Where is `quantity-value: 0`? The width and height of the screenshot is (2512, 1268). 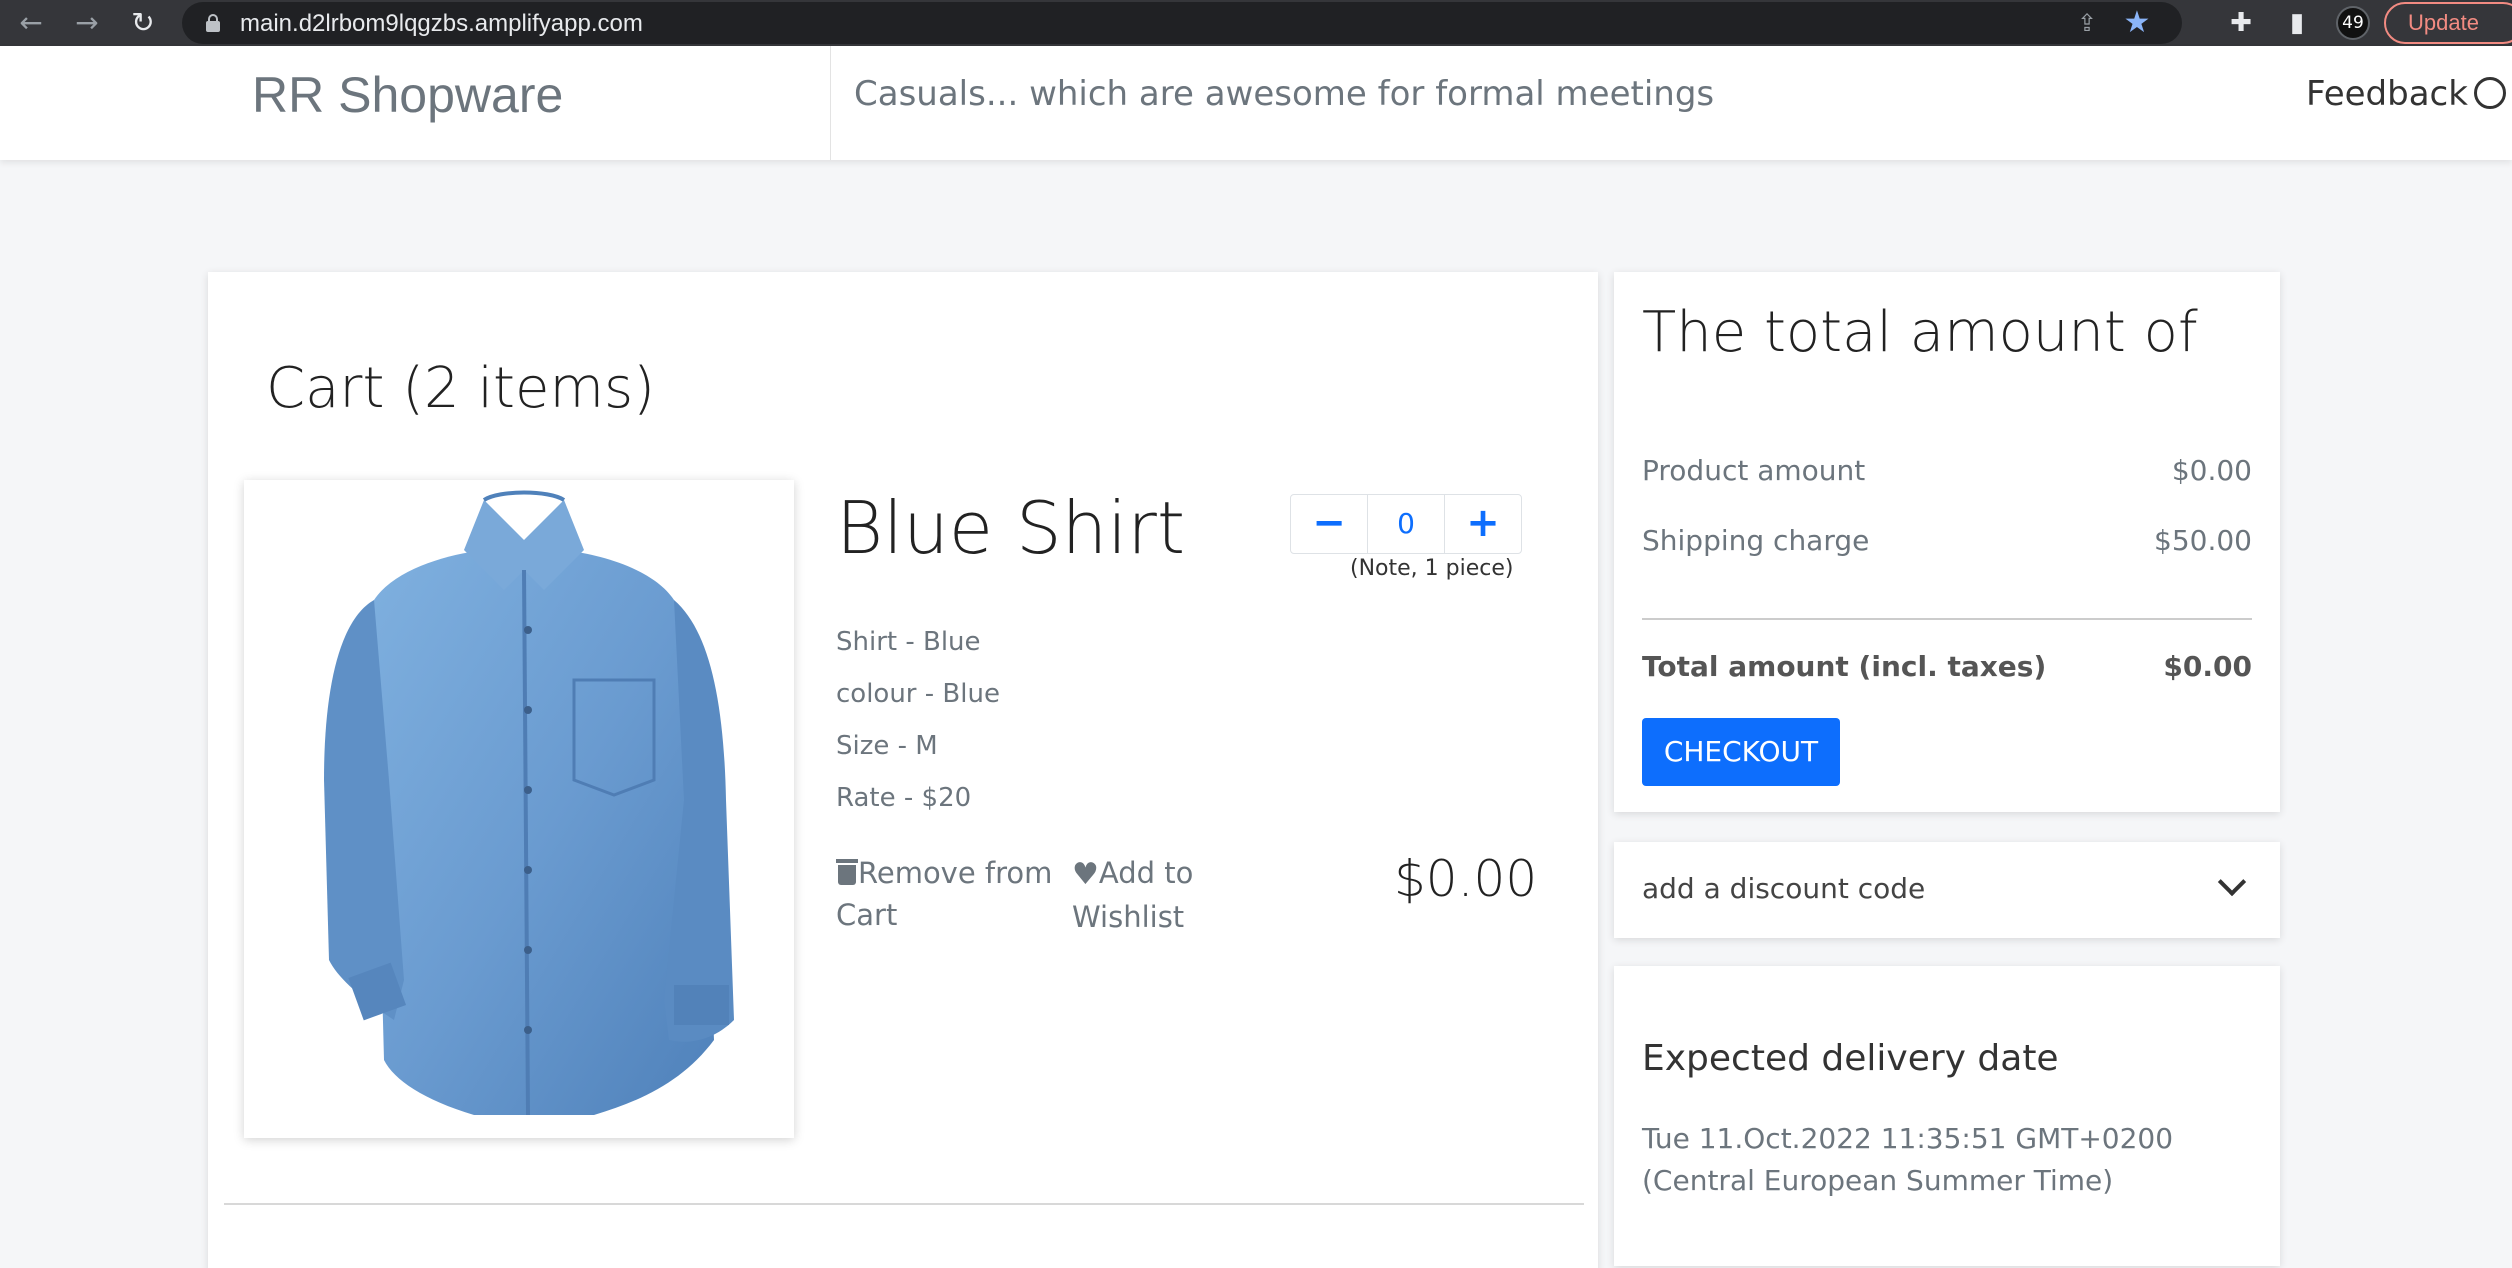 quantity-value: 0 is located at coordinates (1406, 524).